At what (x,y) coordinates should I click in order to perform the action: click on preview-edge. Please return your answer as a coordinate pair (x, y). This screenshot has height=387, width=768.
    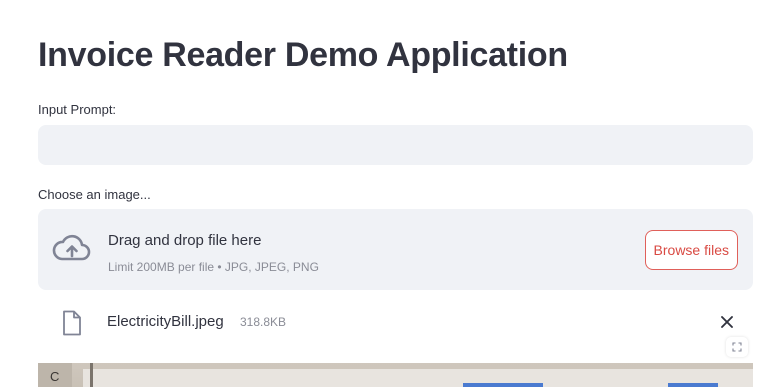
    Looking at the image, I should click on (91, 375).